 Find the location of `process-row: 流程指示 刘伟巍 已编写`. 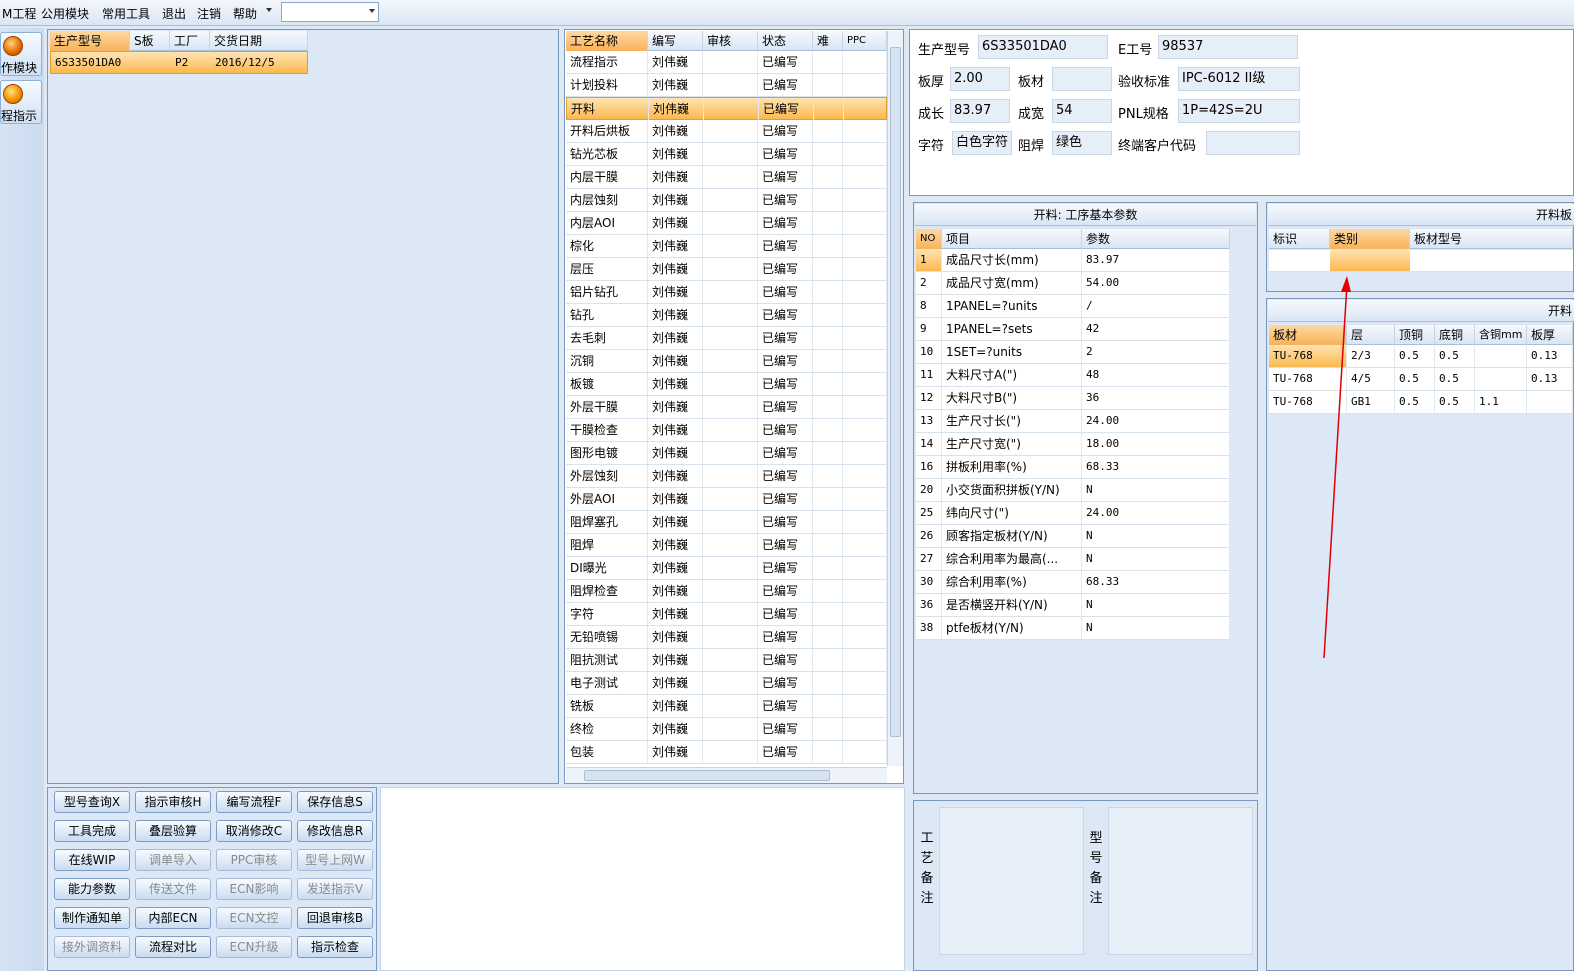

process-row: 流程指示 刘伟巍 已编写 is located at coordinates (726, 62).